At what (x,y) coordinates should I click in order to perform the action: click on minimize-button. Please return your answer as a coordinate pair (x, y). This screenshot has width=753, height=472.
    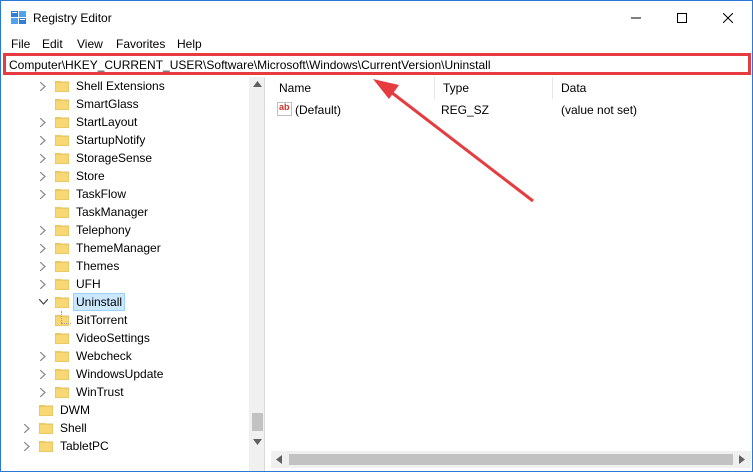
    Looking at the image, I should click on (636, 18).